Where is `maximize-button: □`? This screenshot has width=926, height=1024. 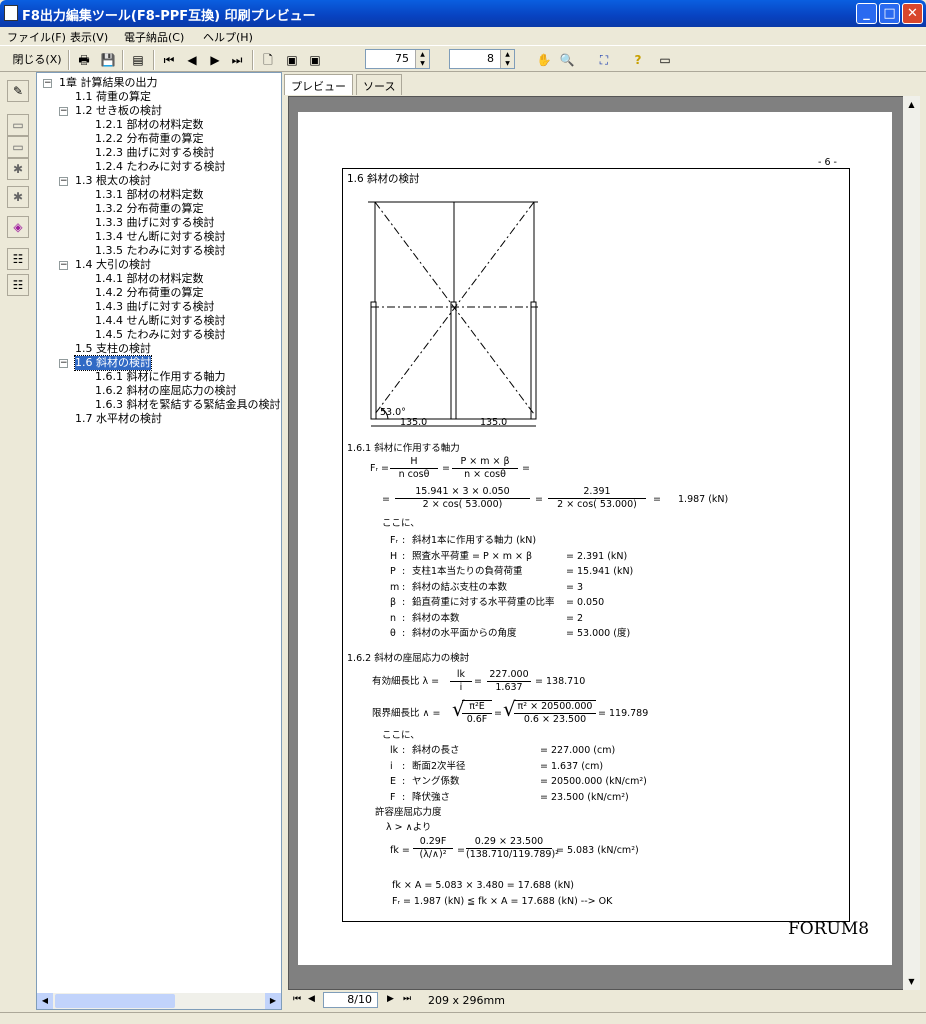 maximize-button: □ is located at coordinates (889, 13).